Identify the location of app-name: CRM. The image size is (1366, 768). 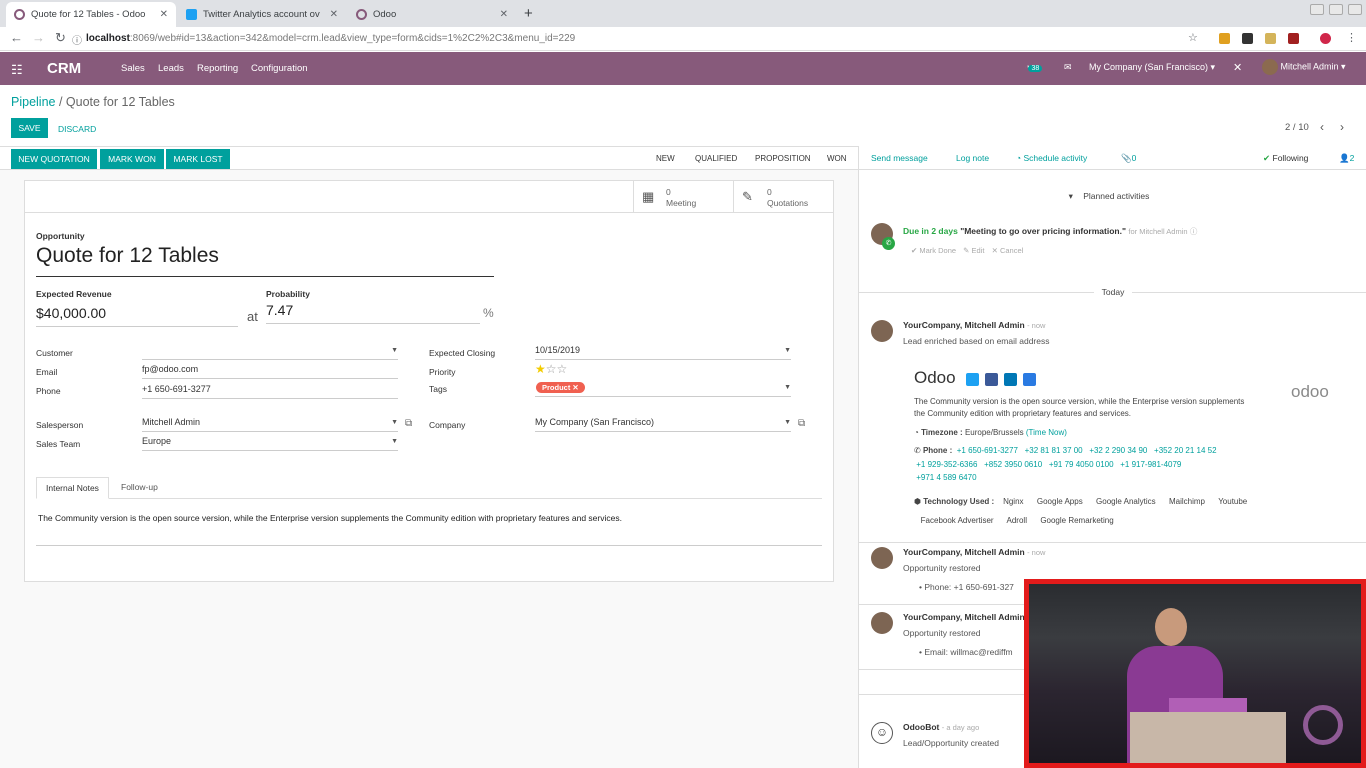
(64, 68).